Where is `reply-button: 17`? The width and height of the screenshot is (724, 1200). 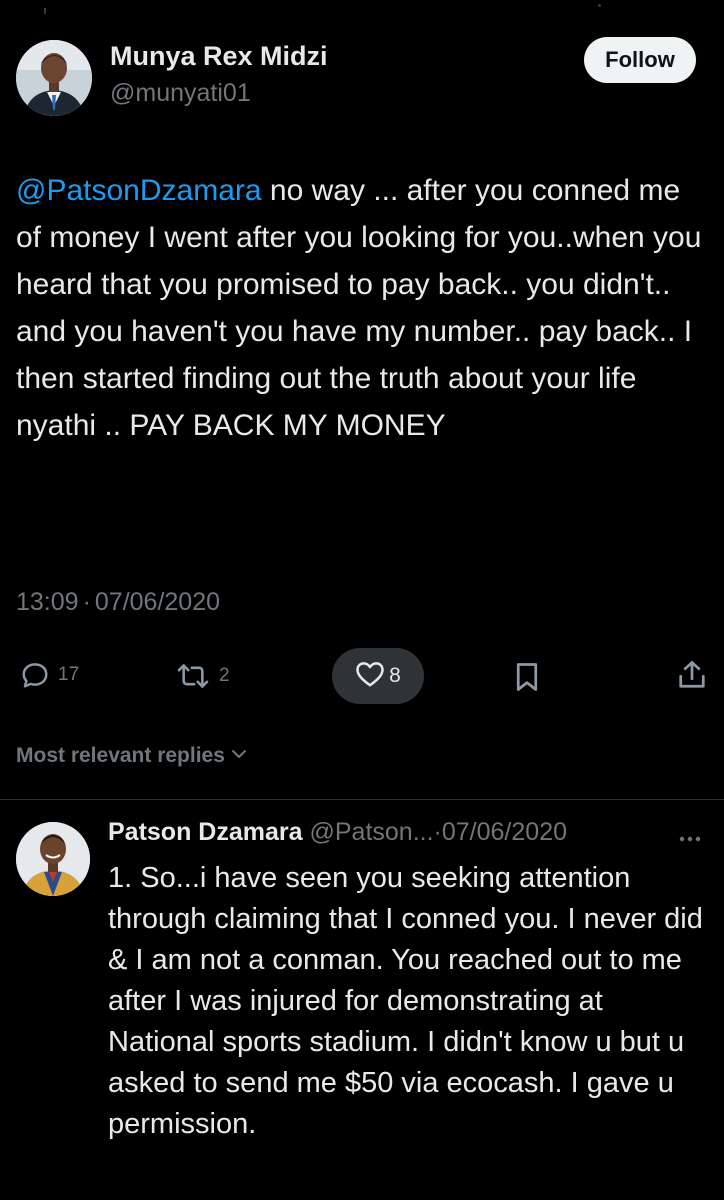 reply-button: 17 is located at coordinates (49, 675).